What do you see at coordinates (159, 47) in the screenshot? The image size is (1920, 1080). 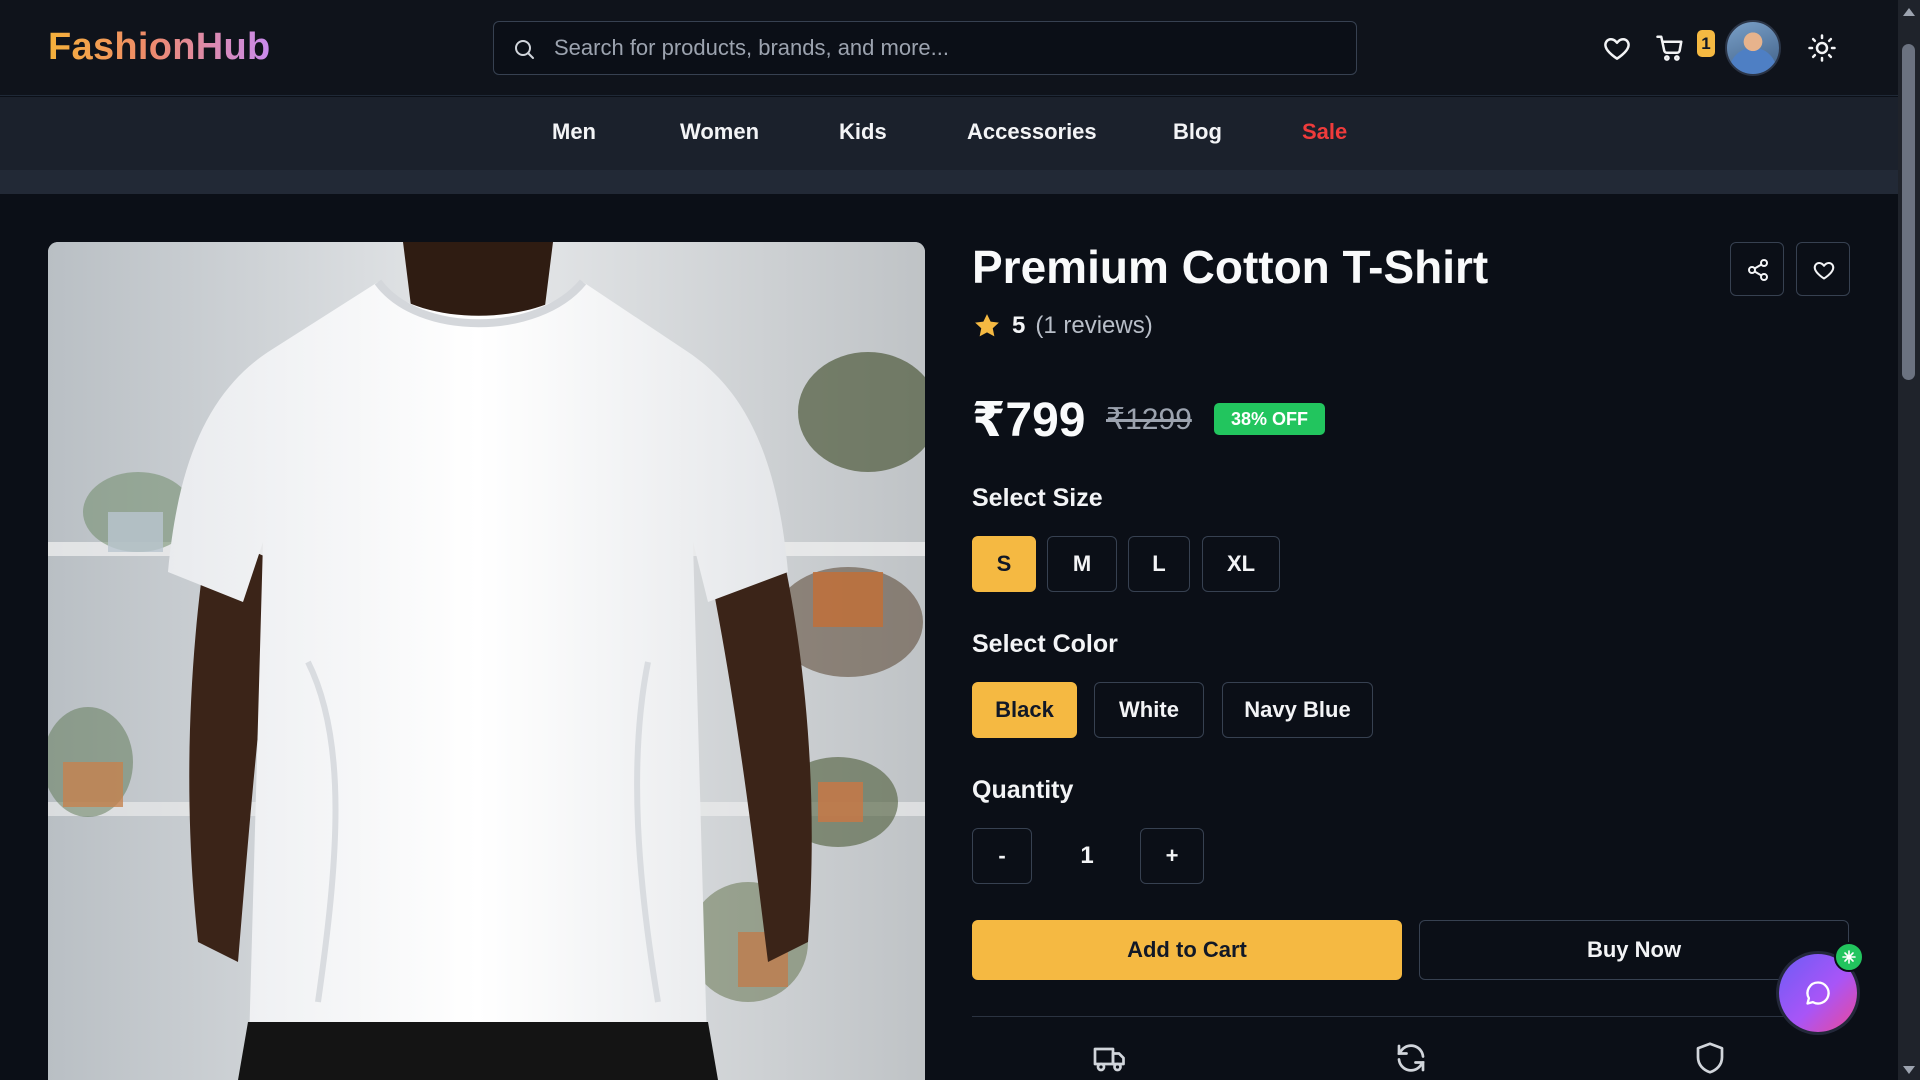 I see `logo: FashionHub` at bounding box center [159, 47].